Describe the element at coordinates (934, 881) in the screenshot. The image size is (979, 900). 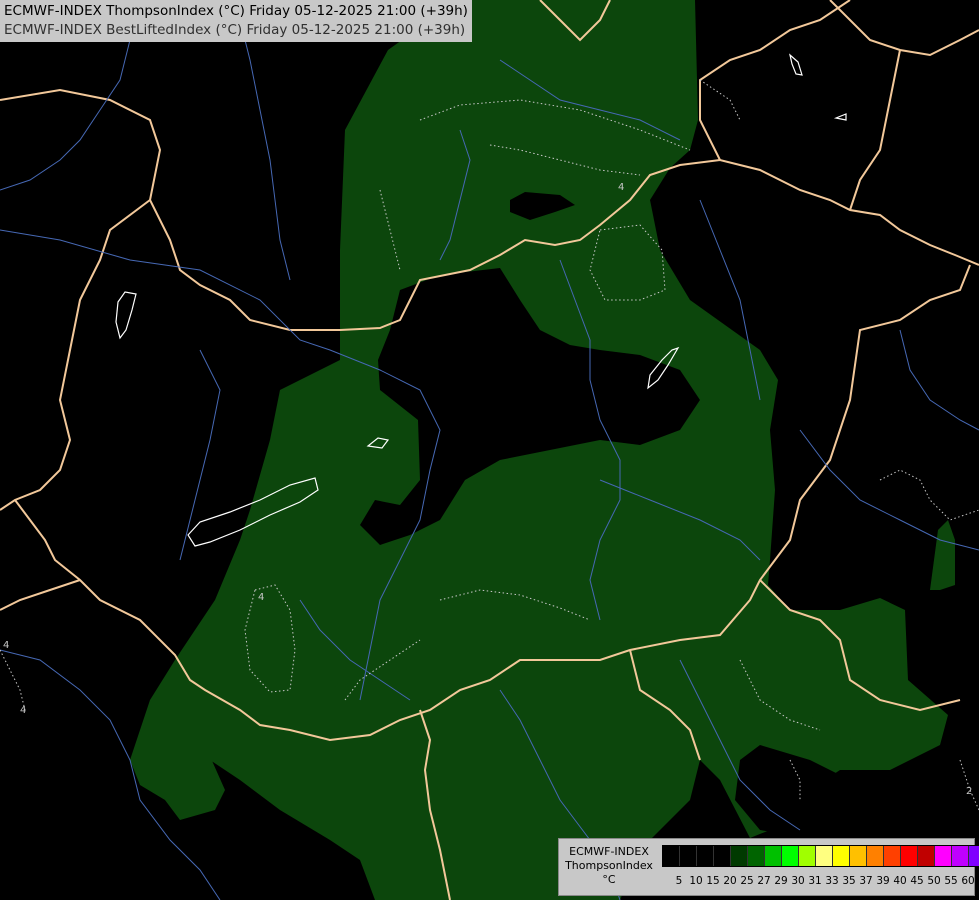
I see `legend-tick-label: 50` at that location.